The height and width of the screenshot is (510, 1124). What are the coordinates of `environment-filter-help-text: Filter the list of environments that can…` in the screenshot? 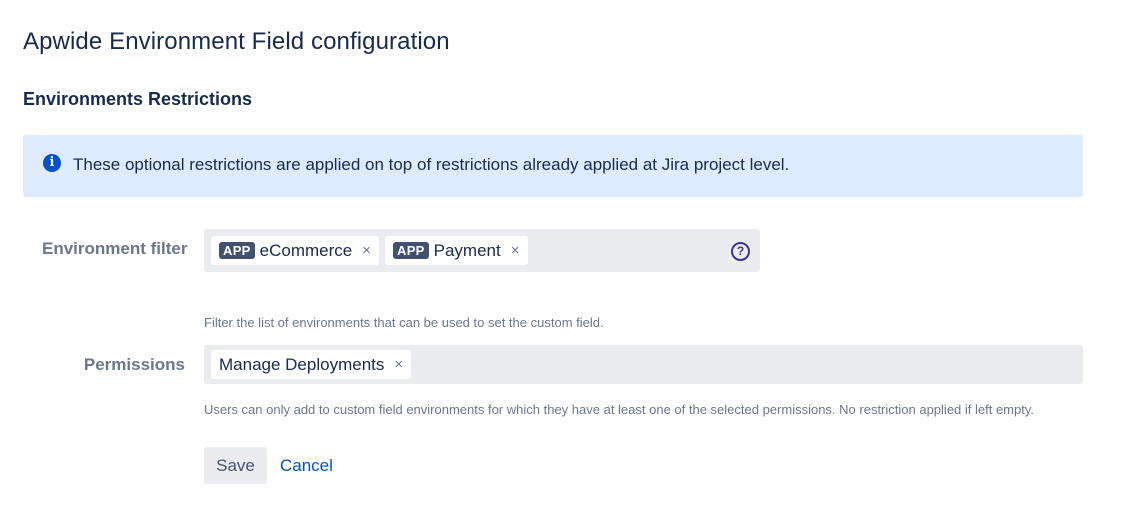 It's located at (404, 322).